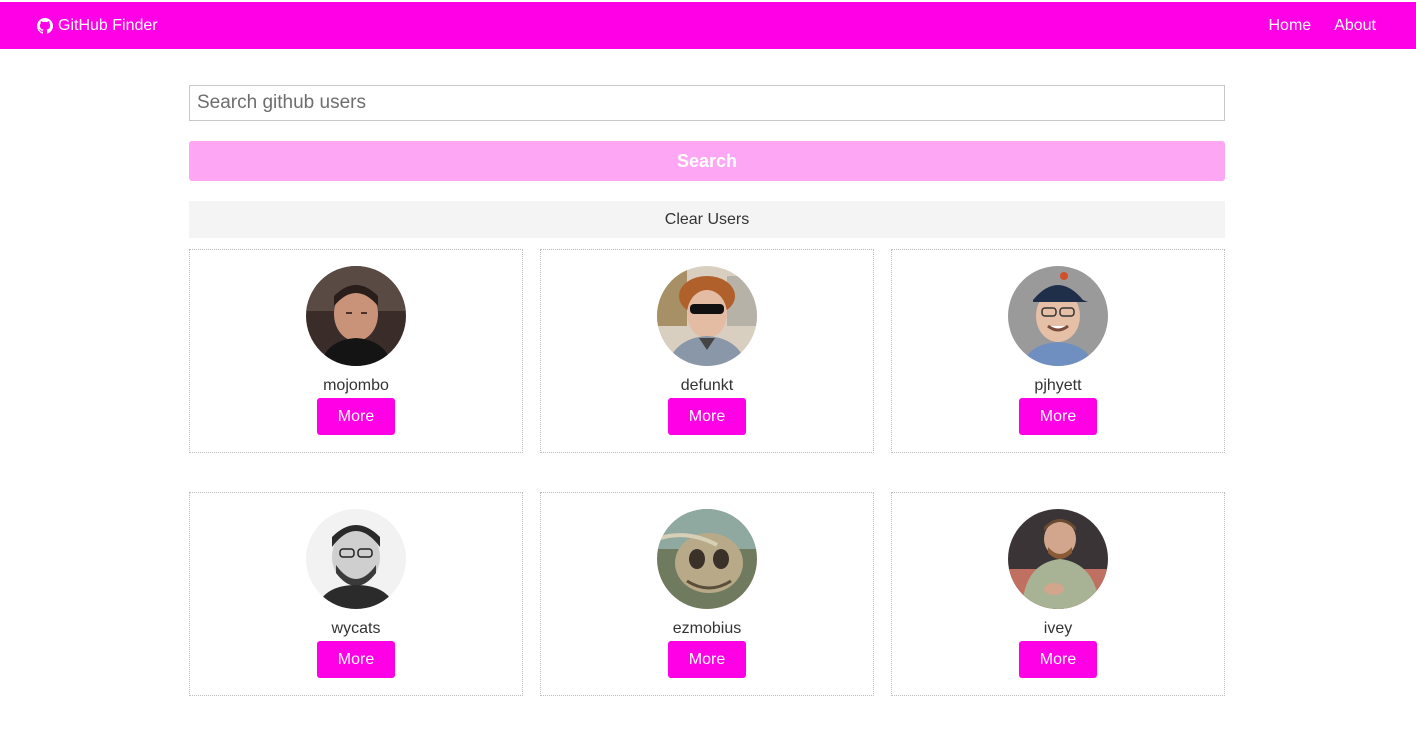  What do you see at coordinates (45, 25) in the screenshot?
I see `github-icon` at bounding box center [45, 25].